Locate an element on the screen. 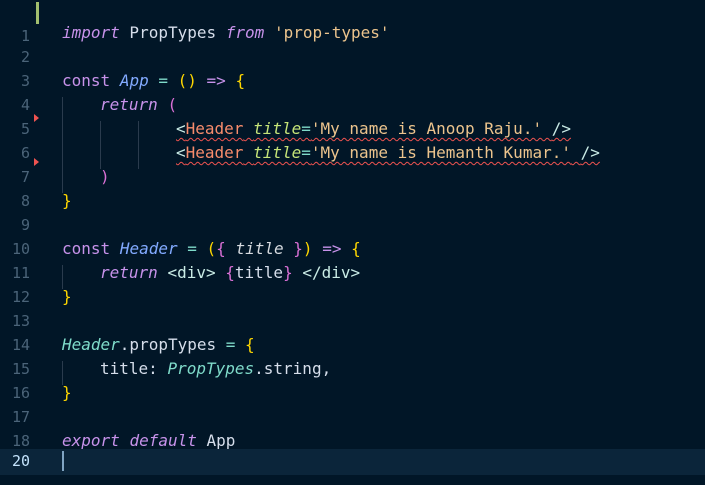 The image size is (705, 485). string-token: 'My name is Anoop Raju.' is located at coordinates (426, 128).